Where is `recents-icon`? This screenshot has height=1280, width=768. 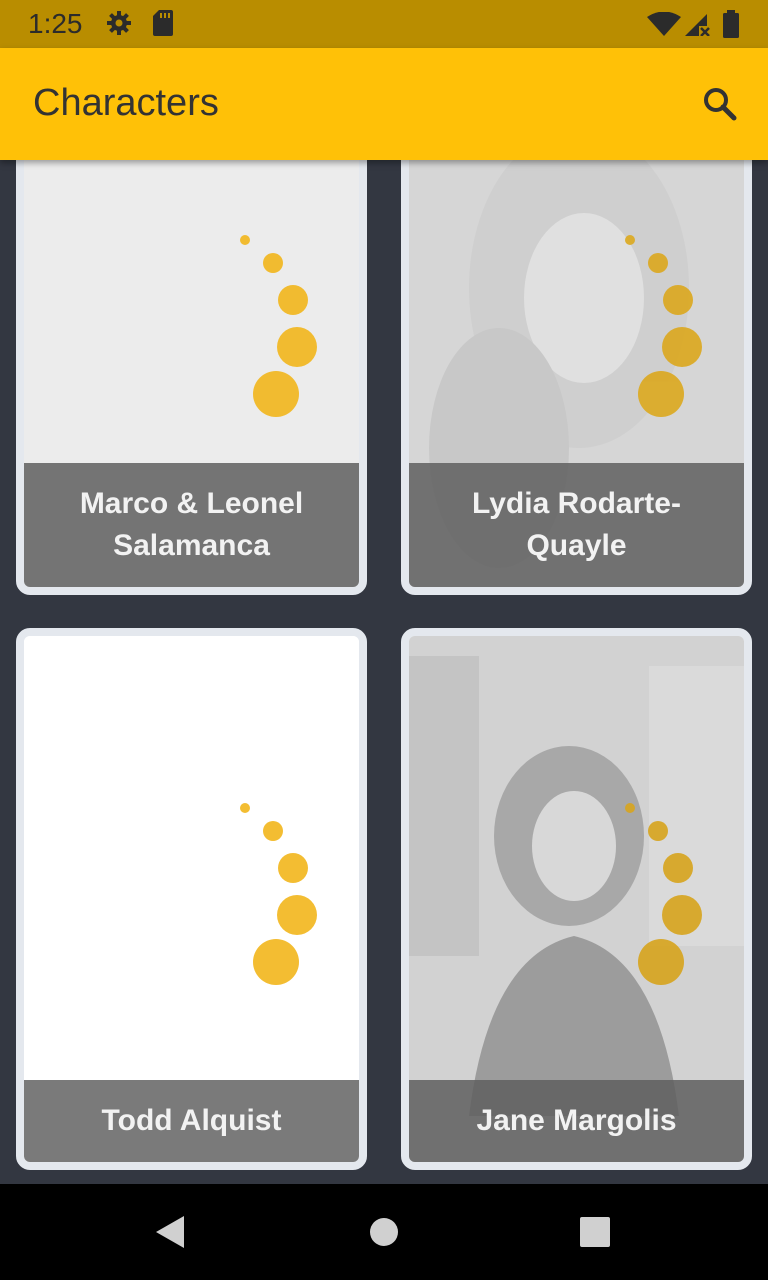
recents-icon is located at coordinates (595, 1234).